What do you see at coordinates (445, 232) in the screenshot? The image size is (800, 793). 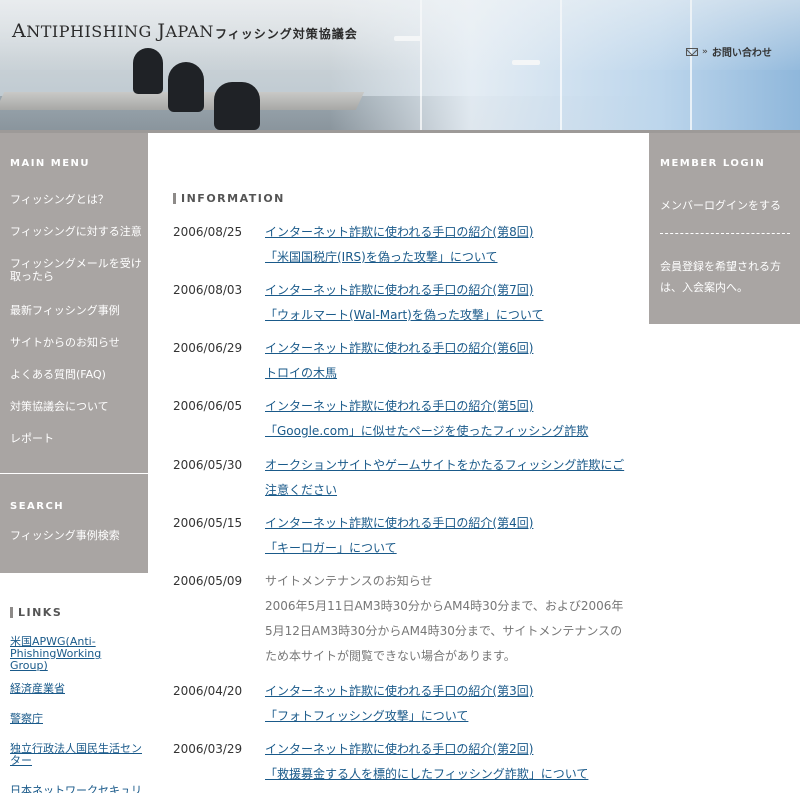 I see `news-link: インターネット詐欺に使われる手口の紹介(第8回)` at bounding box center [445, 232].